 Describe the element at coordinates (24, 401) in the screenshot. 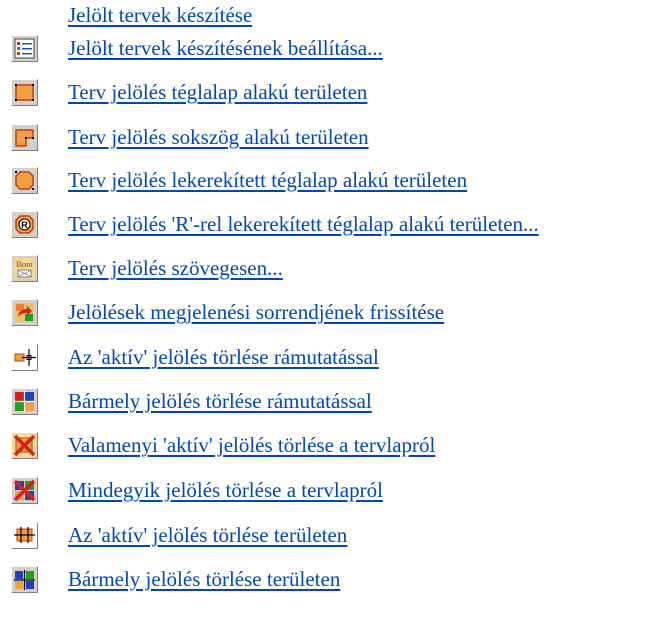

I see `delete-any-pointer-icon` at that location.